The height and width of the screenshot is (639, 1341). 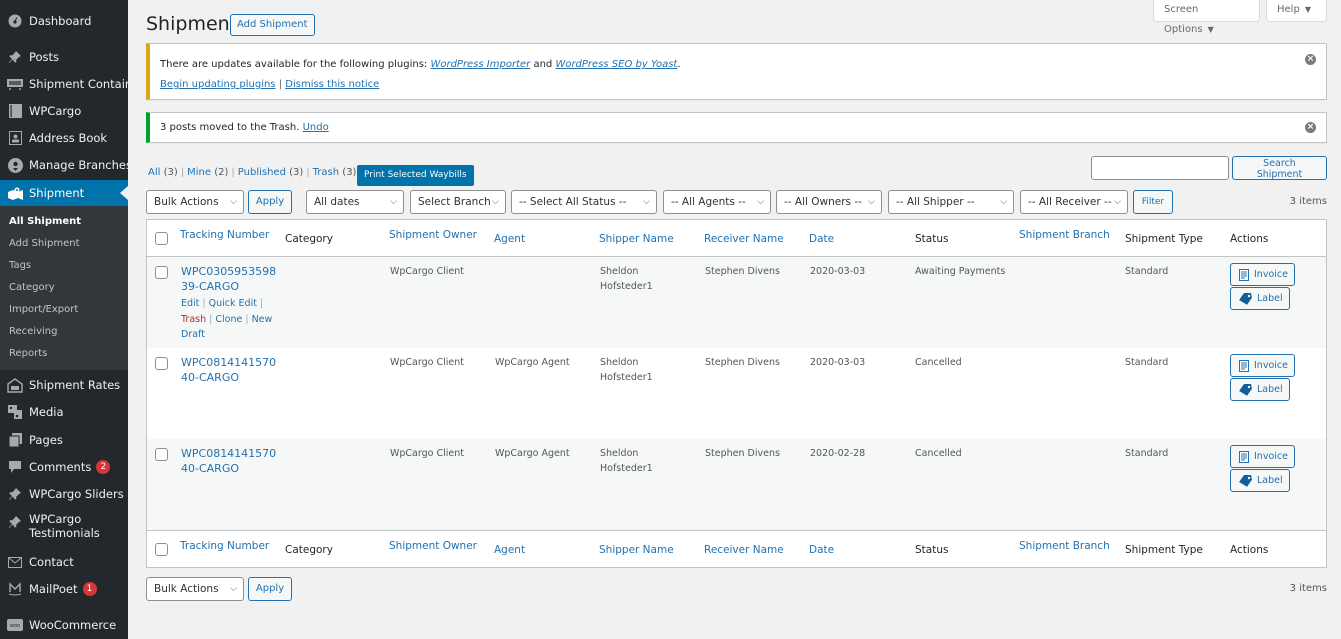 I want to click on view-published: Published (3), so click(x=271, y=172).